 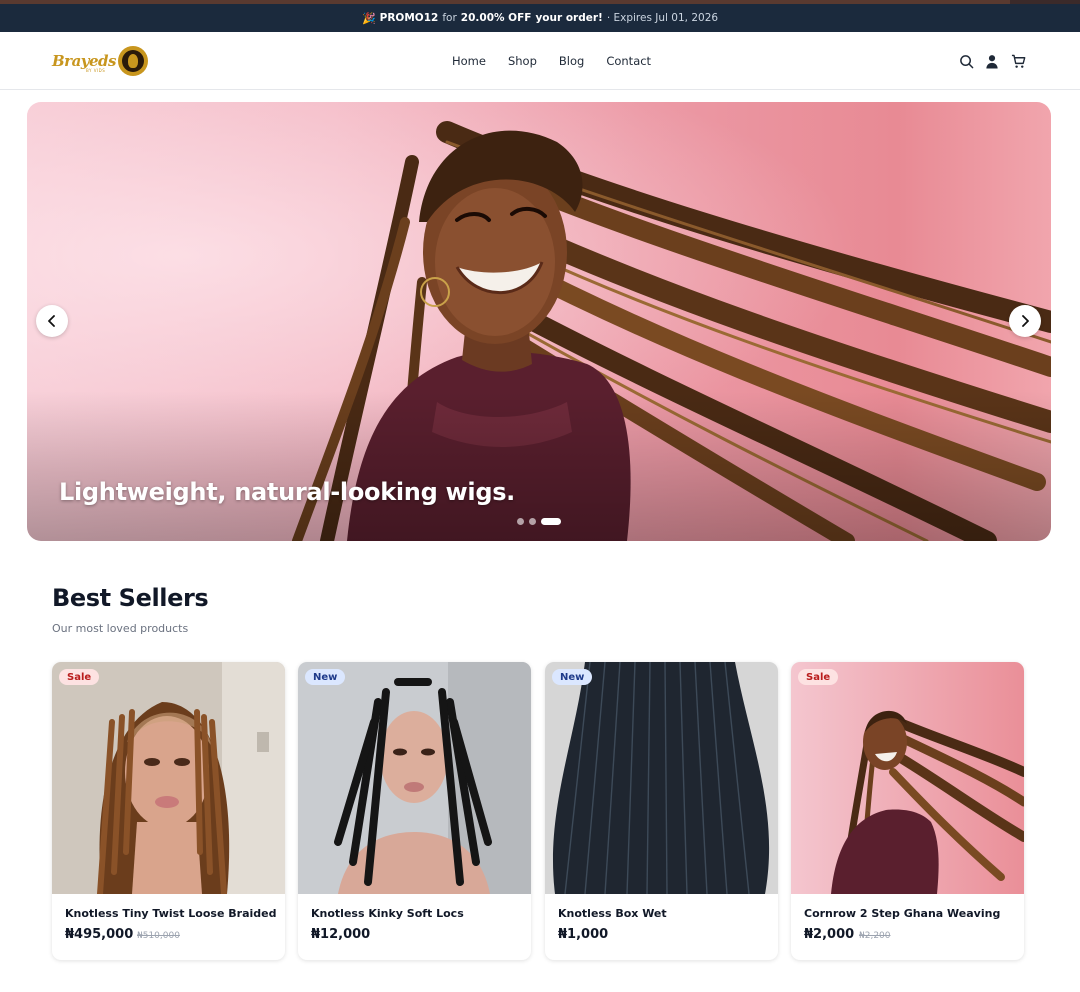 I want to click on logo-text: Brayeds, so click(x=84, y=61).